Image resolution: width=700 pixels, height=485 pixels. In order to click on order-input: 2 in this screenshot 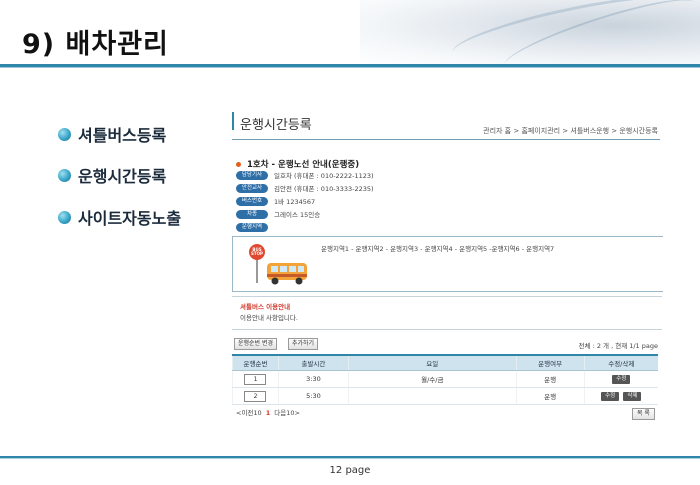, I will do `click(255, 396)`.